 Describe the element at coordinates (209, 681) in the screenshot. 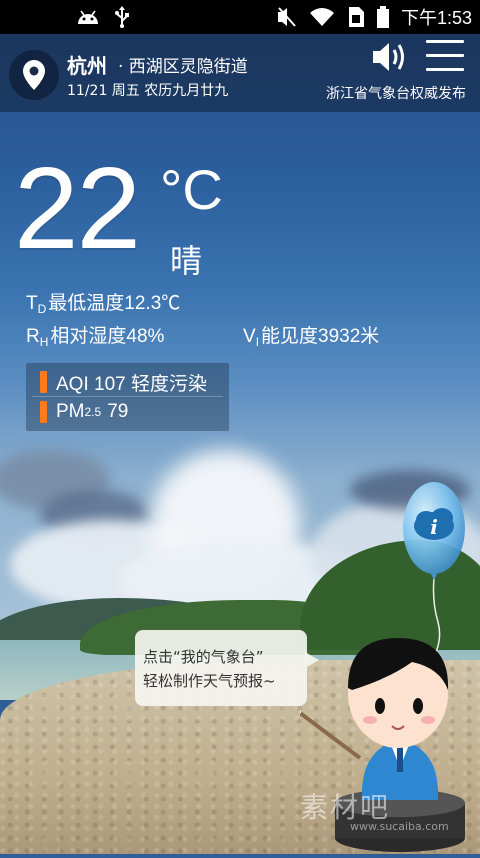

I see `promo-line-2: 轻松制作天气预报~` at that location.